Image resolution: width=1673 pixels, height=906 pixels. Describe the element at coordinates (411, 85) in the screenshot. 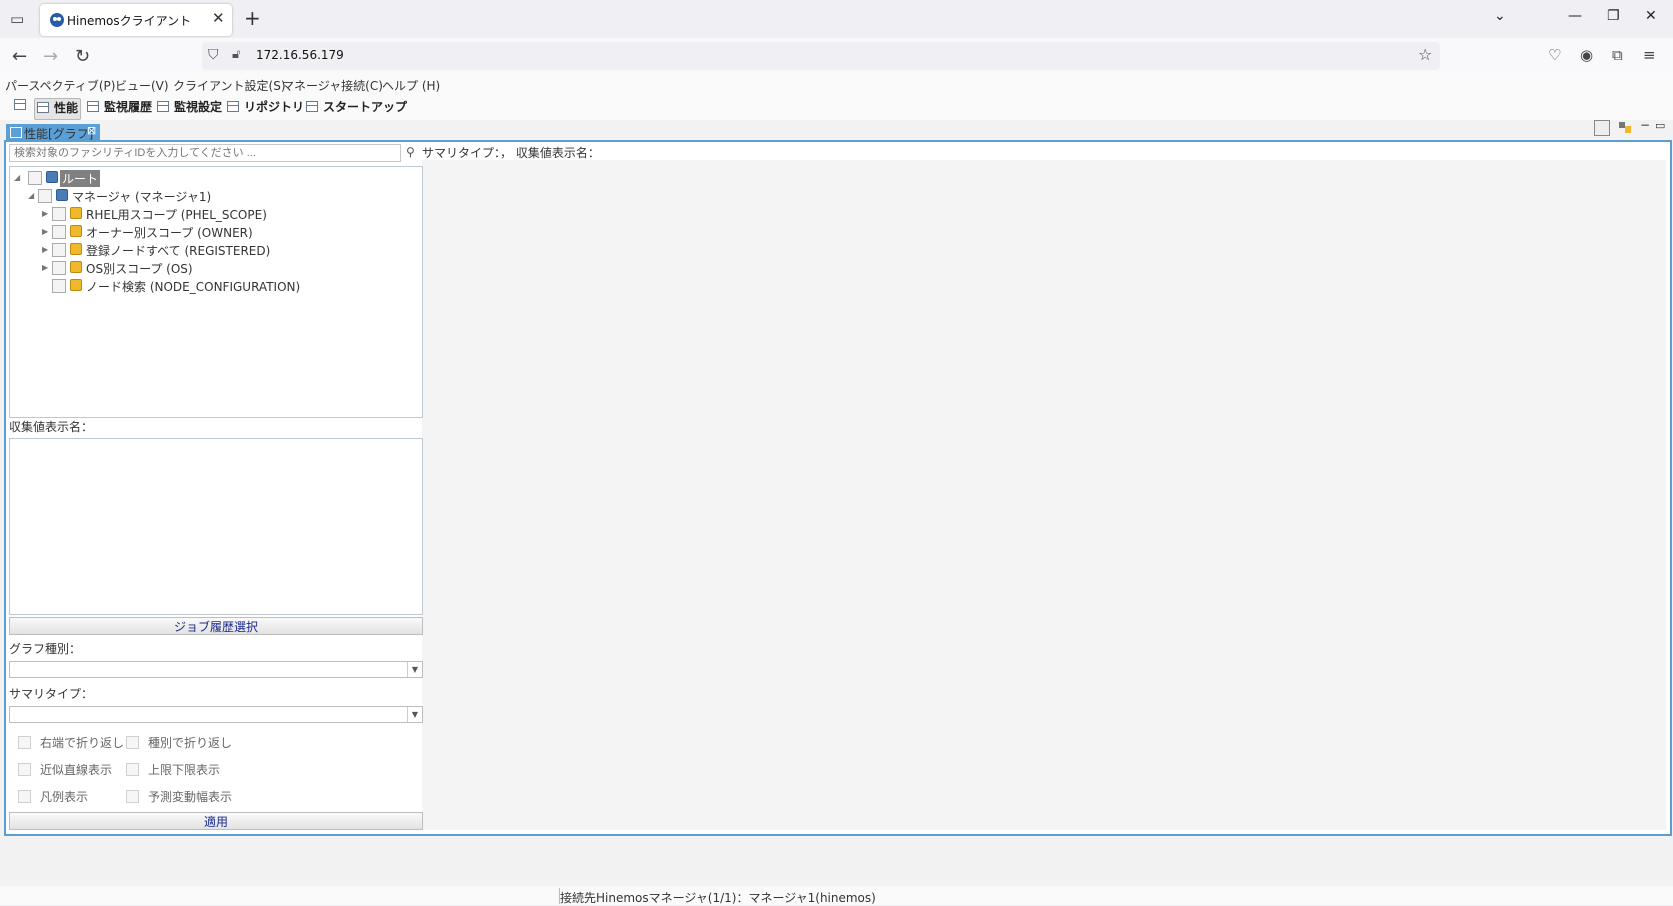

I see `menu-help: ヘルプ (H)` at that location.